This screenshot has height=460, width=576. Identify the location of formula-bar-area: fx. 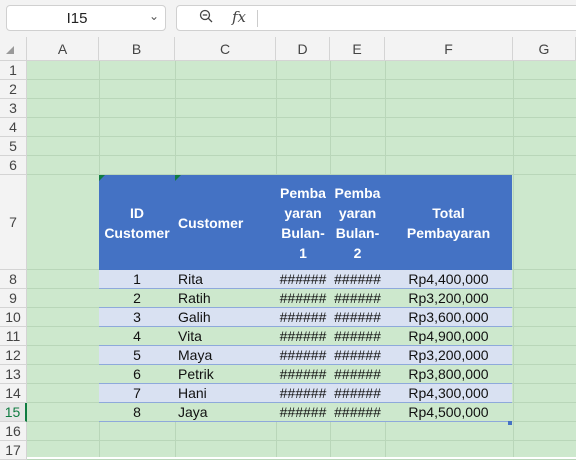
(376, 18).